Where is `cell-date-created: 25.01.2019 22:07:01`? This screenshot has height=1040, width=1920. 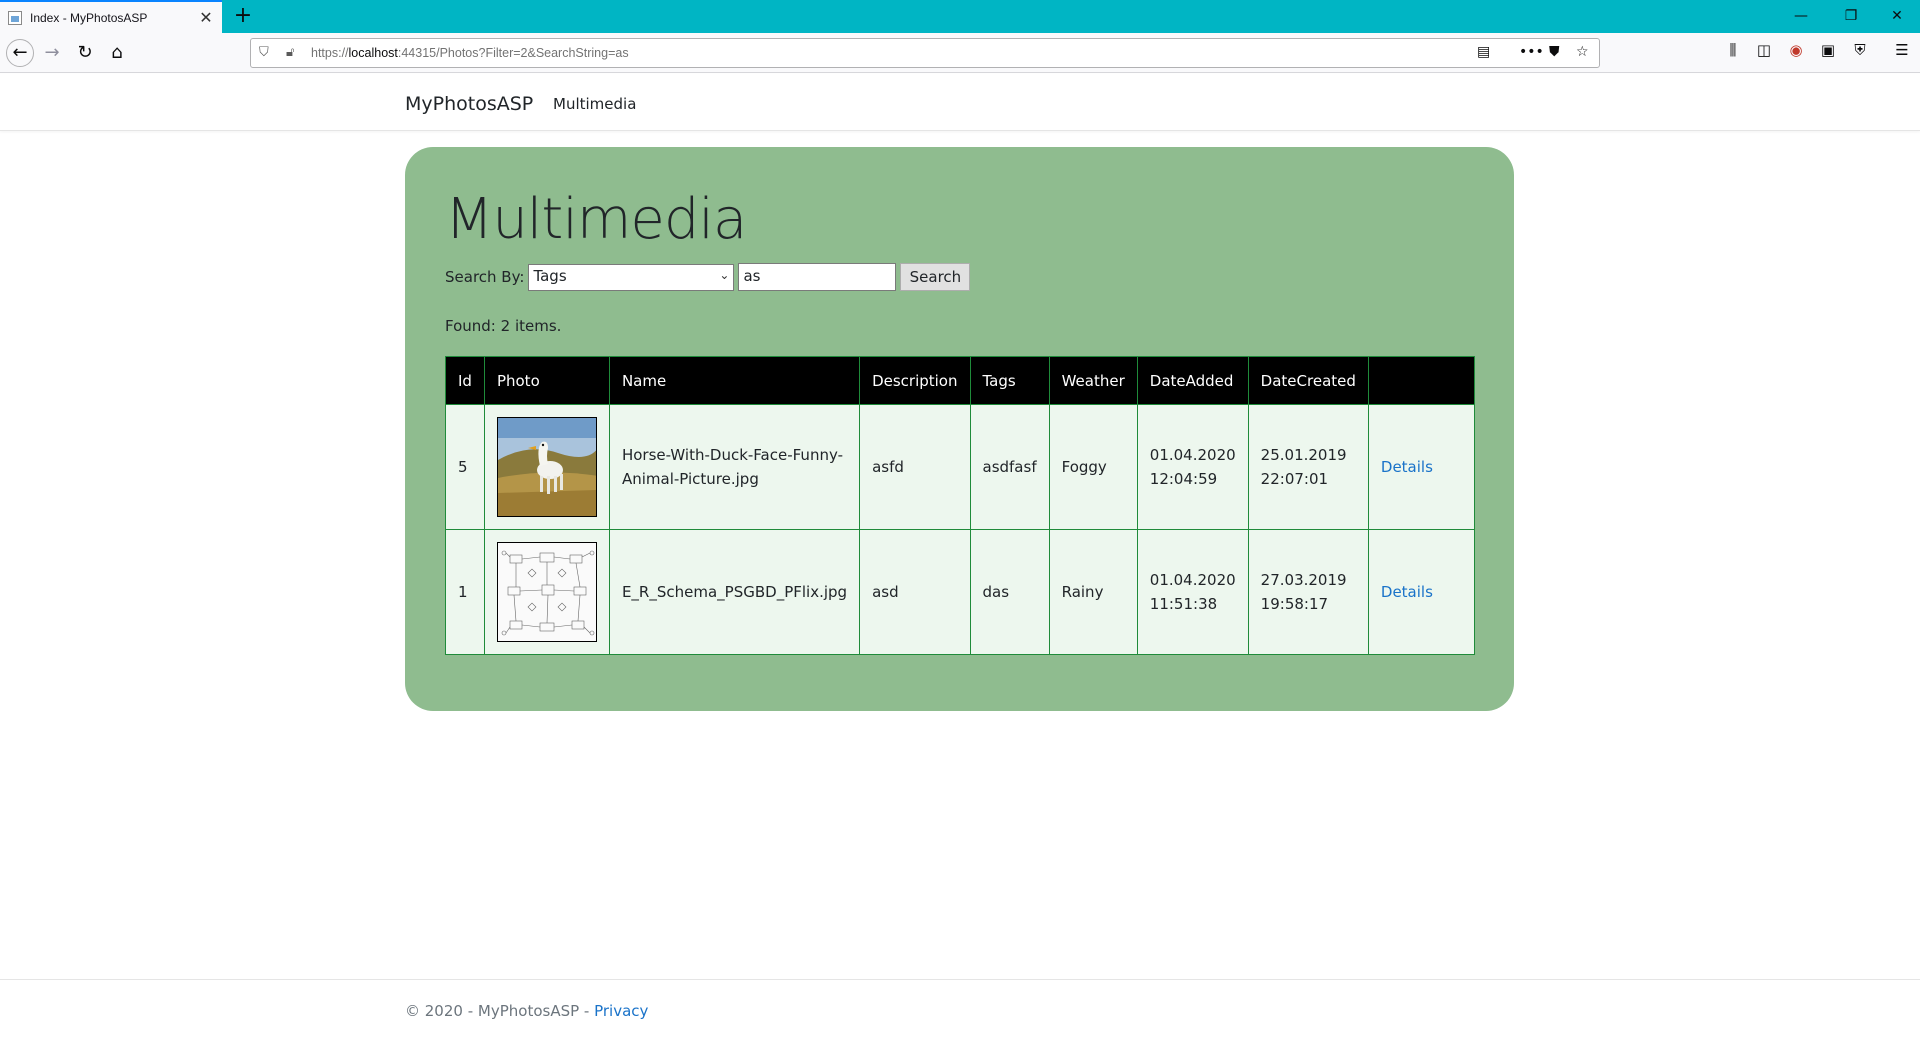 cell-date-created: 25.01.2019 22:07:01 is located at coordinates (1308, 467).